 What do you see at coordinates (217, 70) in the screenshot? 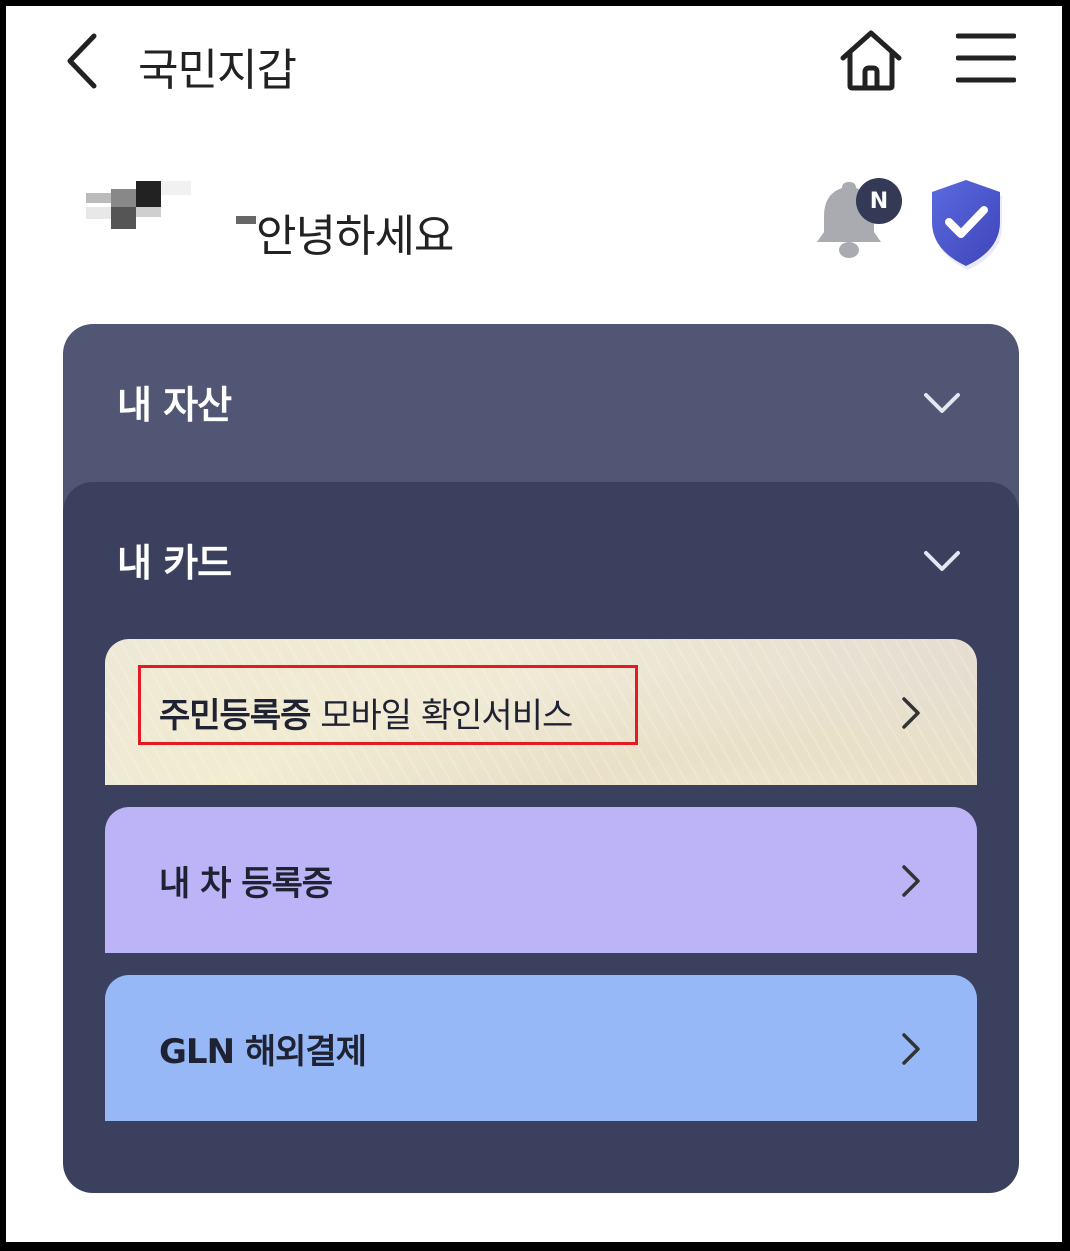
I see `page-title: 국민지갑` at bounding box center [217, 70].